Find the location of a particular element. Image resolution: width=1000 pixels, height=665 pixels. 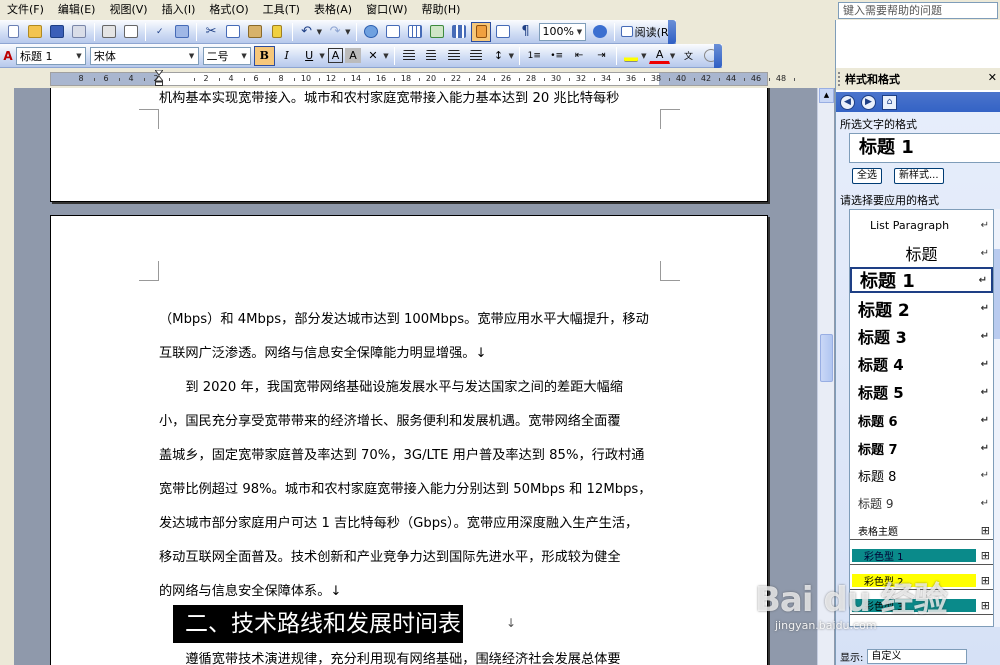

phonetic-guide-button: 文 is located at coordinates (688, 56).